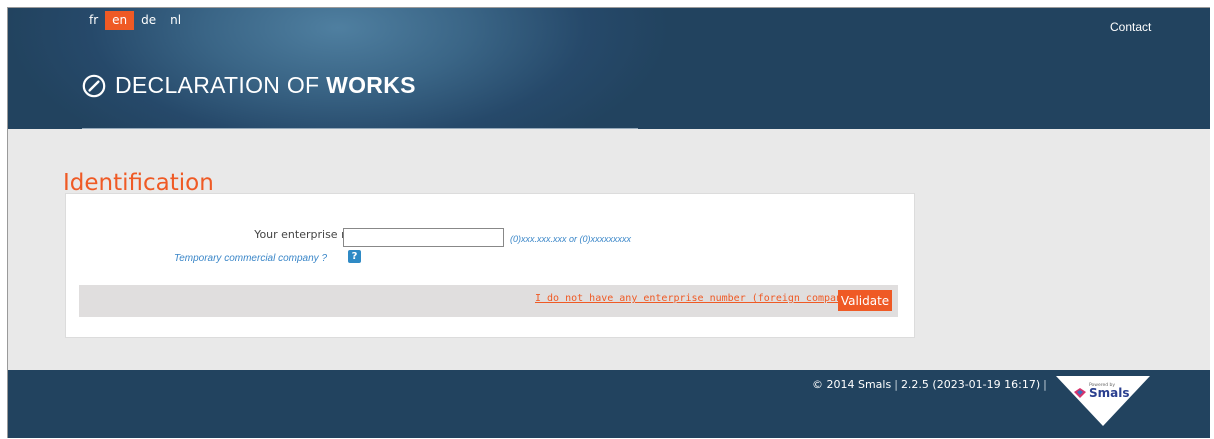 The image size is (1214, 439). What do you see at coordinates (148, 20) in the screenshot?
I see `lang-de: de` at bounding box center [148, 20].